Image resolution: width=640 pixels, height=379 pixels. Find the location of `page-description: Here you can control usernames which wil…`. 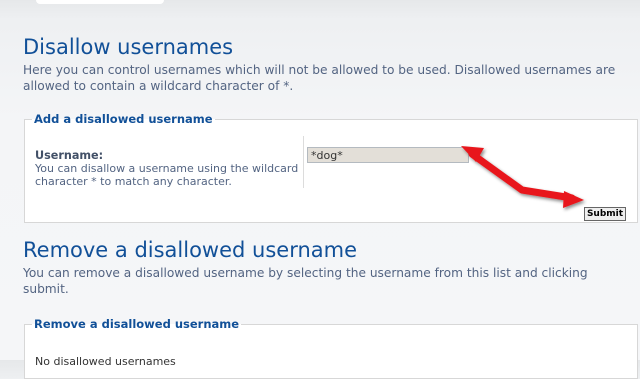

page-description: Here you can control usernames which wil… is located at coordinates (319, 78).